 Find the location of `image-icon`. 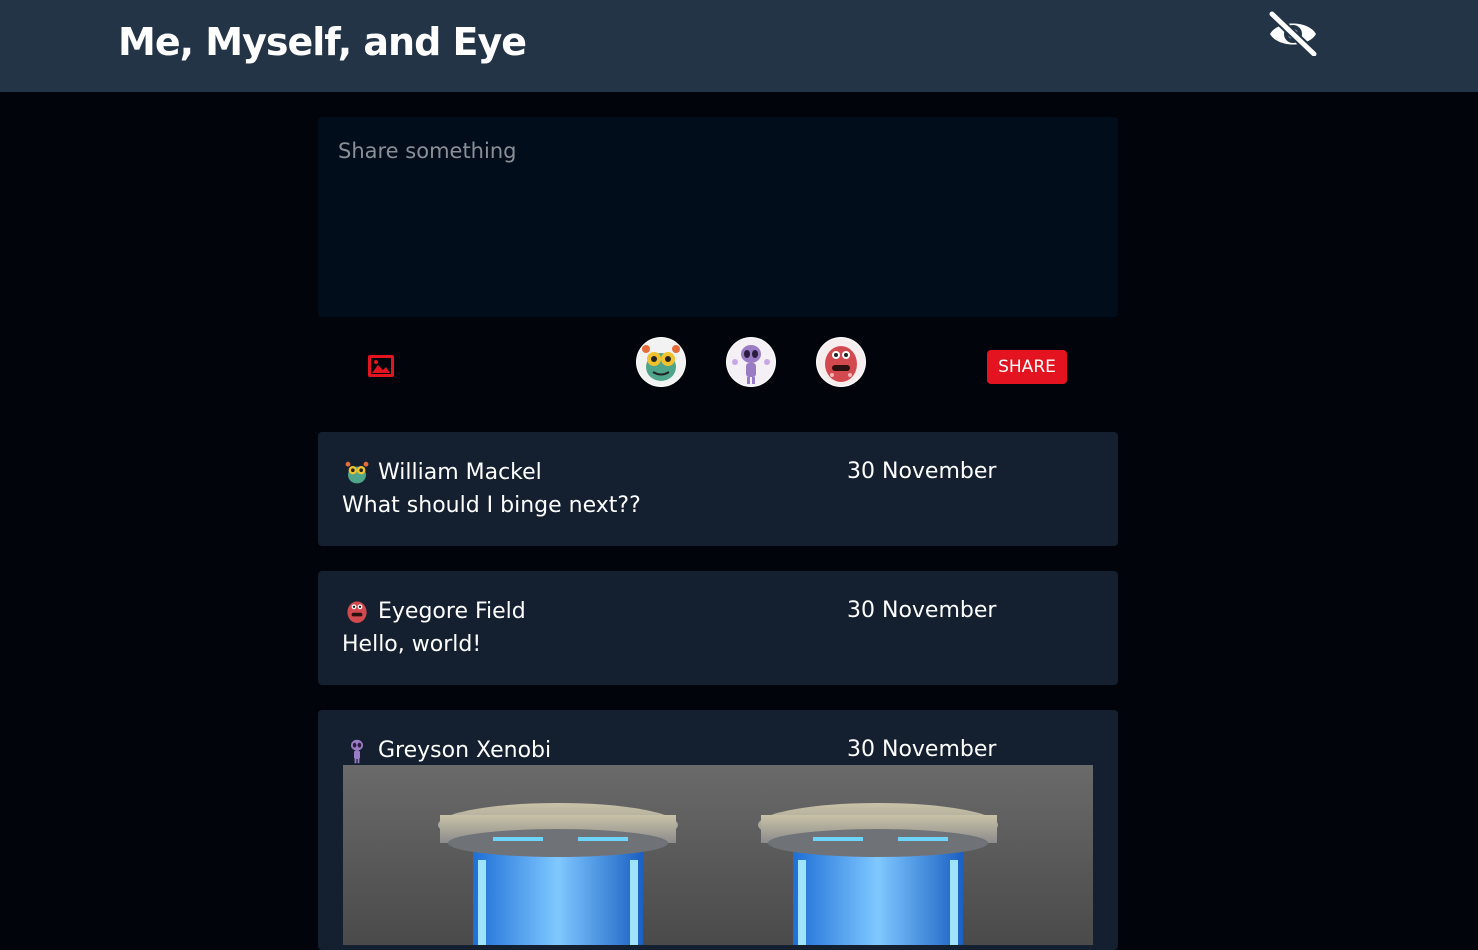

image-icon is located at coordinates (381, 366).